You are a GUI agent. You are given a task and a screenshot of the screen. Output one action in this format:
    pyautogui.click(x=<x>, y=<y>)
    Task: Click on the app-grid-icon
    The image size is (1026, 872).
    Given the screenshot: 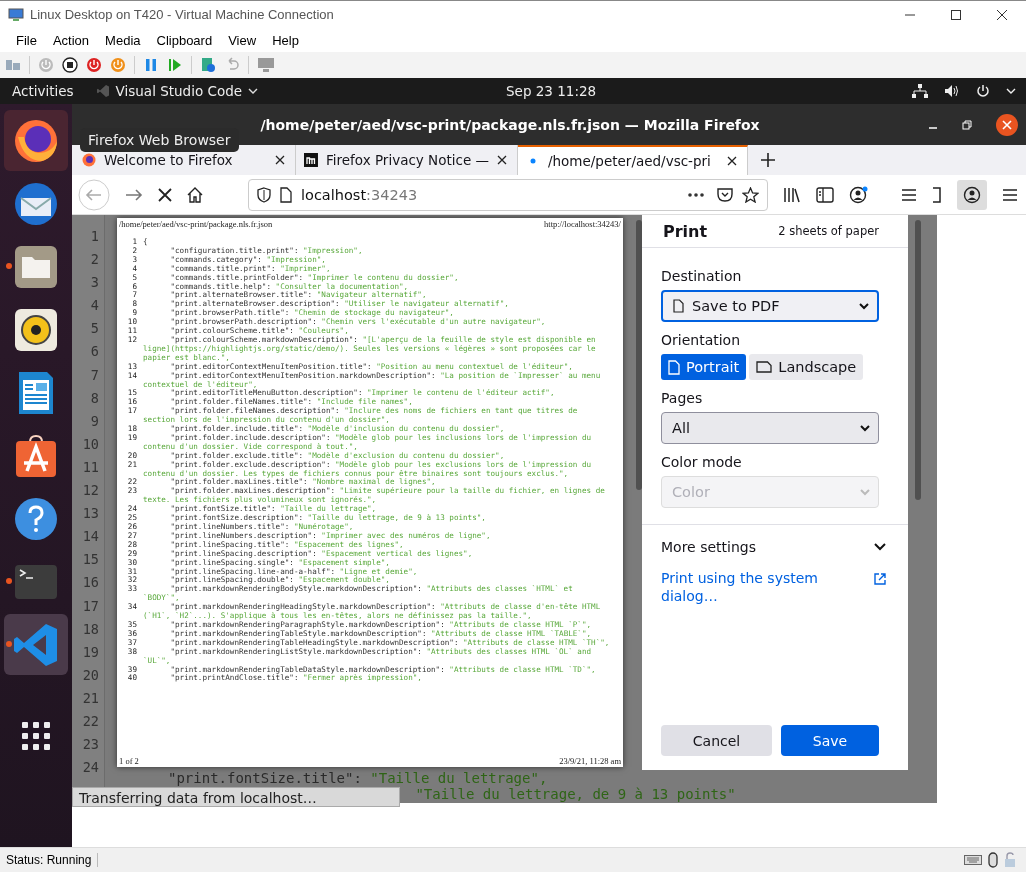 What is the action you would take?
    pyautogui.click(x=36, y=735)
    